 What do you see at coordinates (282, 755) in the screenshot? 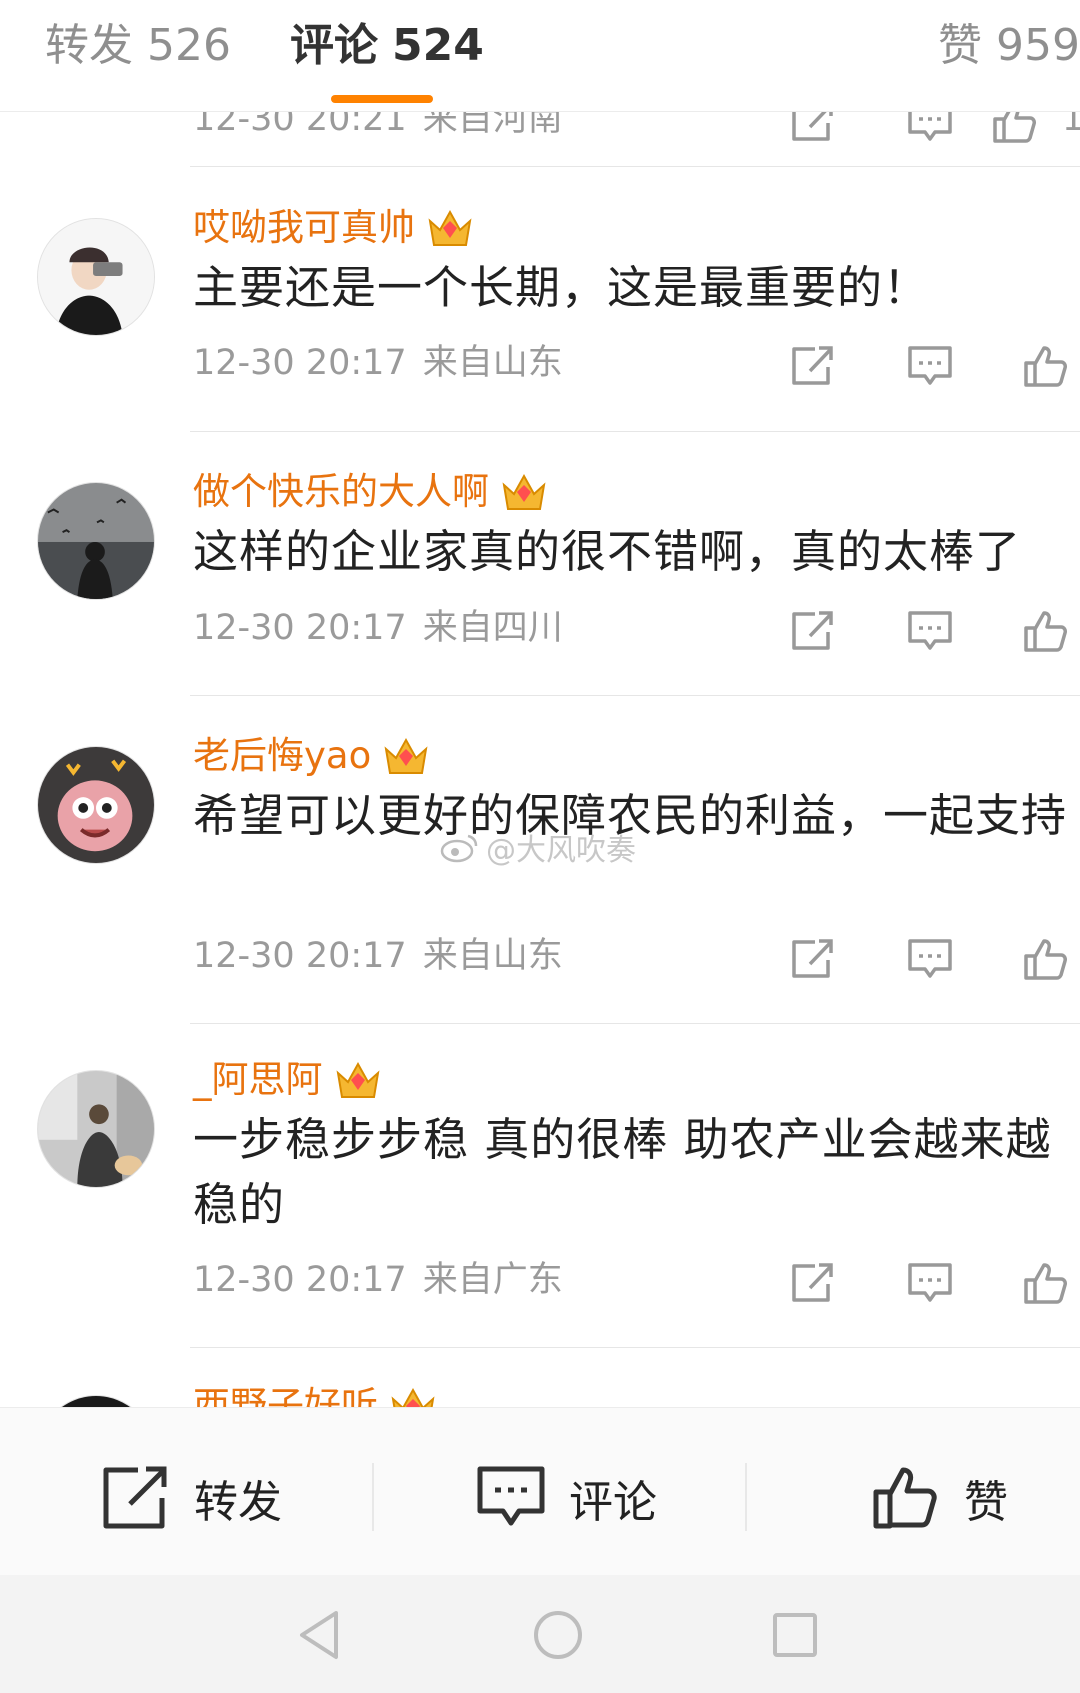
I see `username-text: 老后悔yao` at bounding box center [282, 755].